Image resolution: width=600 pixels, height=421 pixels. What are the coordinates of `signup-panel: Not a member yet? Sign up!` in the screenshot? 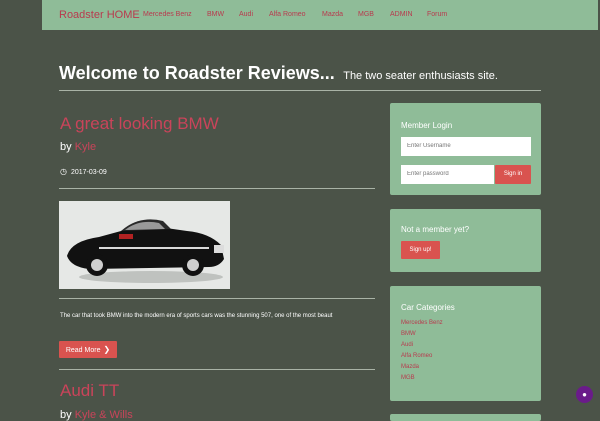 It's located at (465, 240).